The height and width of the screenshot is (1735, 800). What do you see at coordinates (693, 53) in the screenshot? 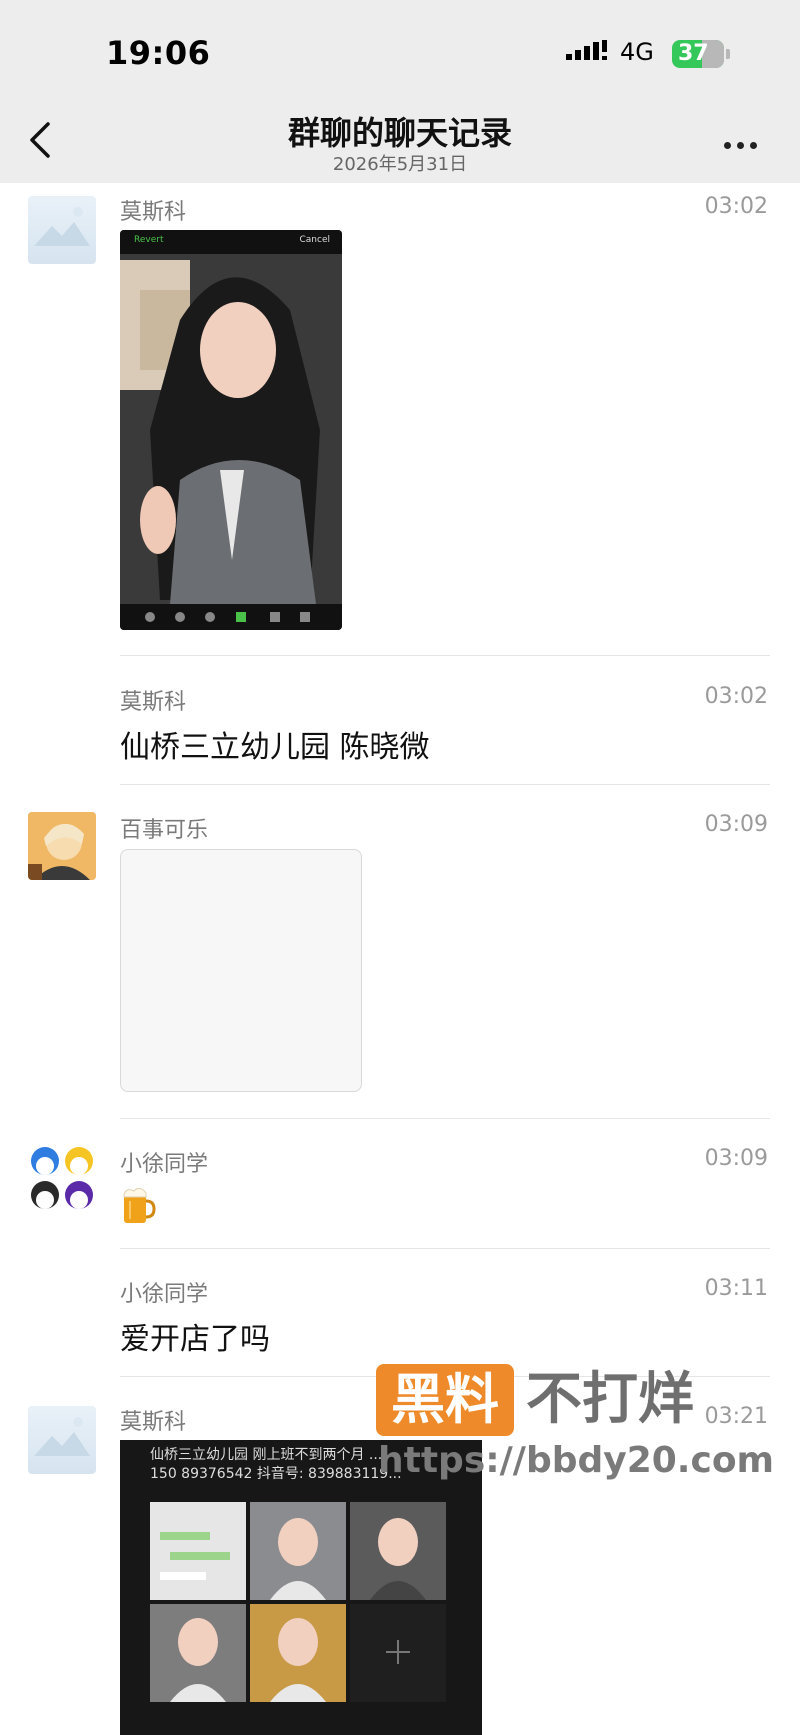
I see `battery-level: 37` at bounding box center [693, 53].